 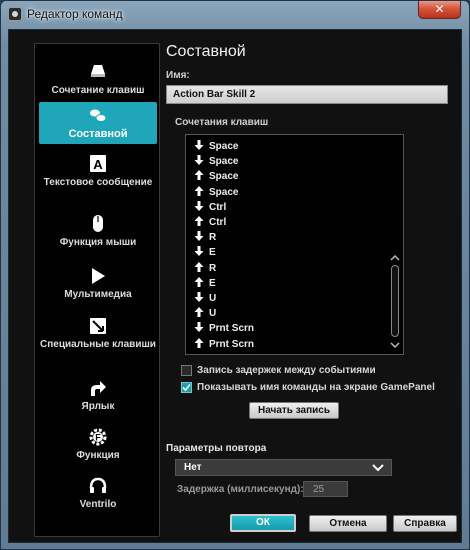 I want to click on close-button: ✕, so click(x=439, y=10).